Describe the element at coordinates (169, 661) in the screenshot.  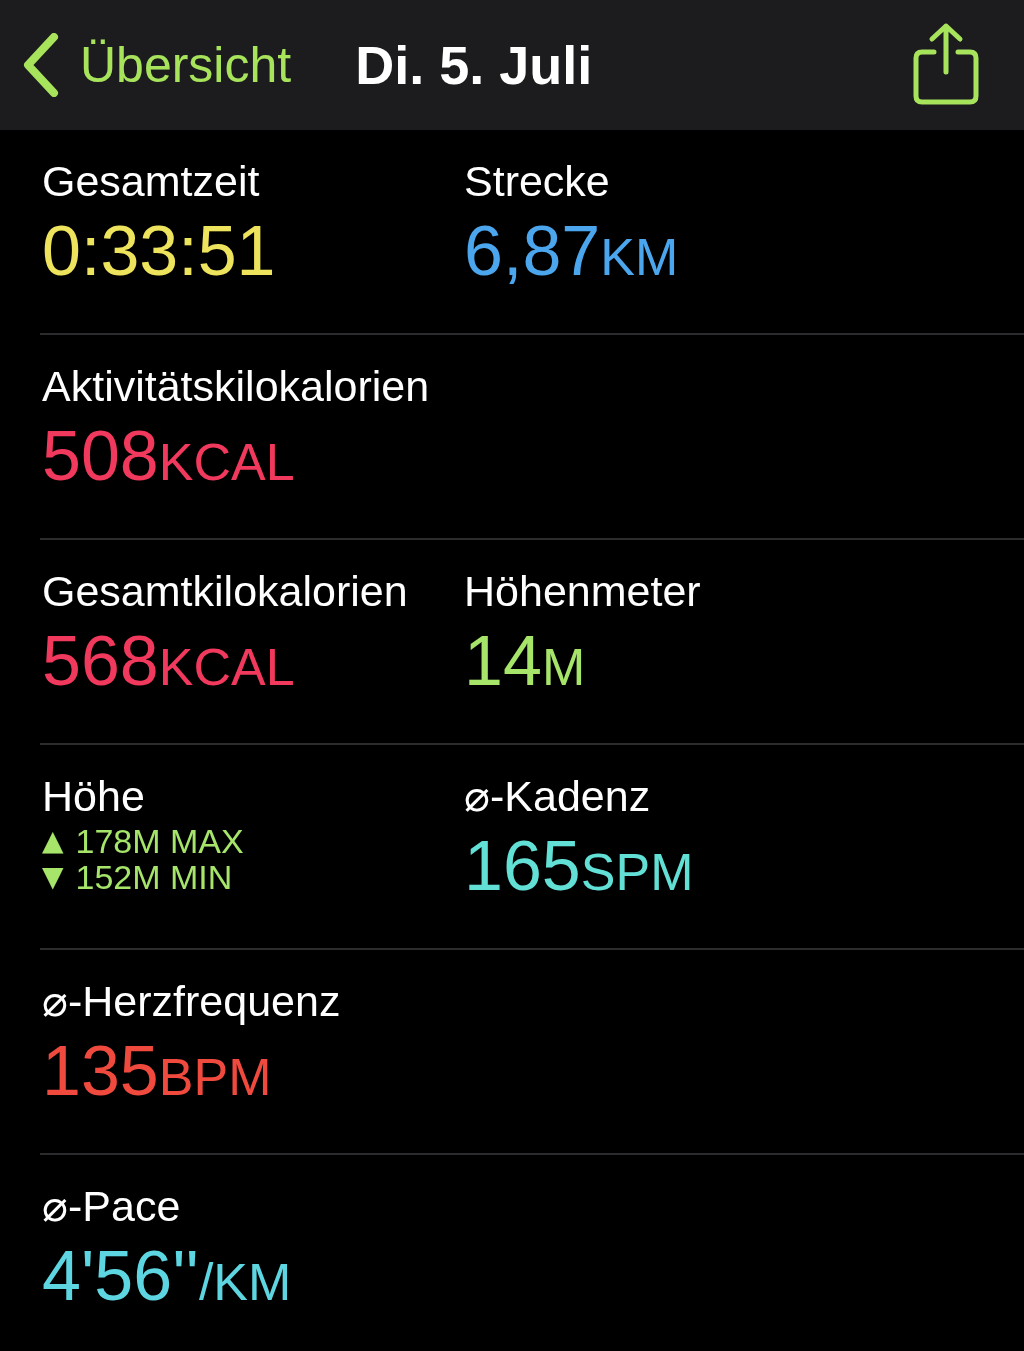
I see `metric-value: 568KCAL` at that location.